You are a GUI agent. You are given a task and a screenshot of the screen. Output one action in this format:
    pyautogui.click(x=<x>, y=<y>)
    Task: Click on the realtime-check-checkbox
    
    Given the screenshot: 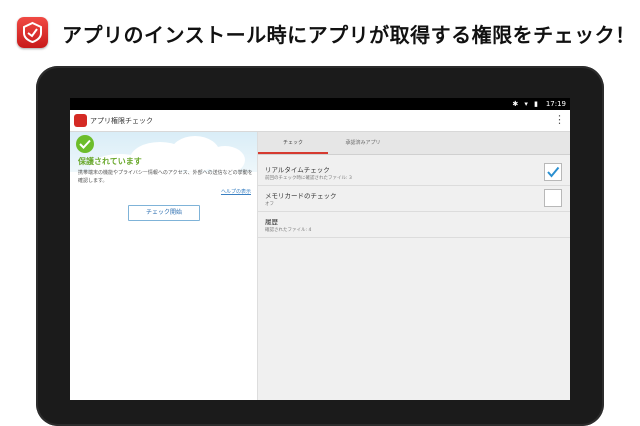 What is the action you would take?
    pyautogui.click(x=553, y=172)
    